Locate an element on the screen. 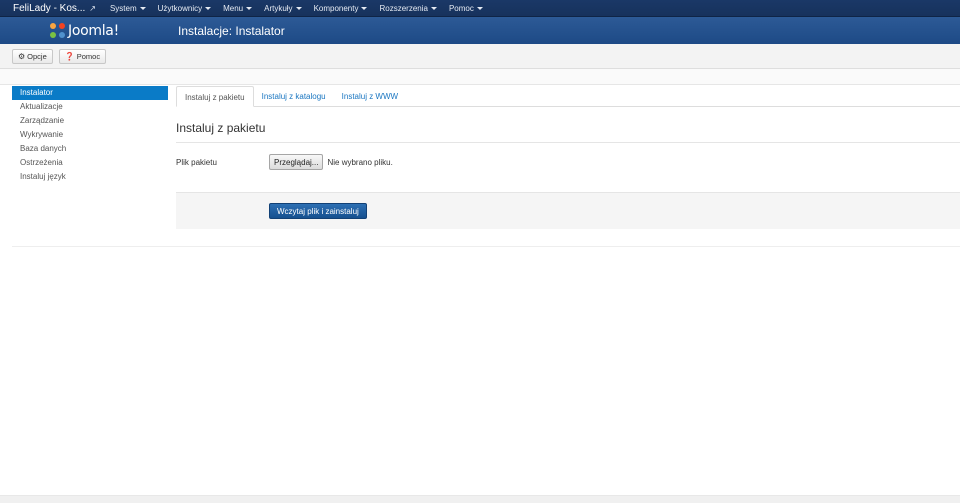 This screenshot has height=503, width=960. tab-install-directory: Instaluj z katalogu is located at coordinates (294, 96).